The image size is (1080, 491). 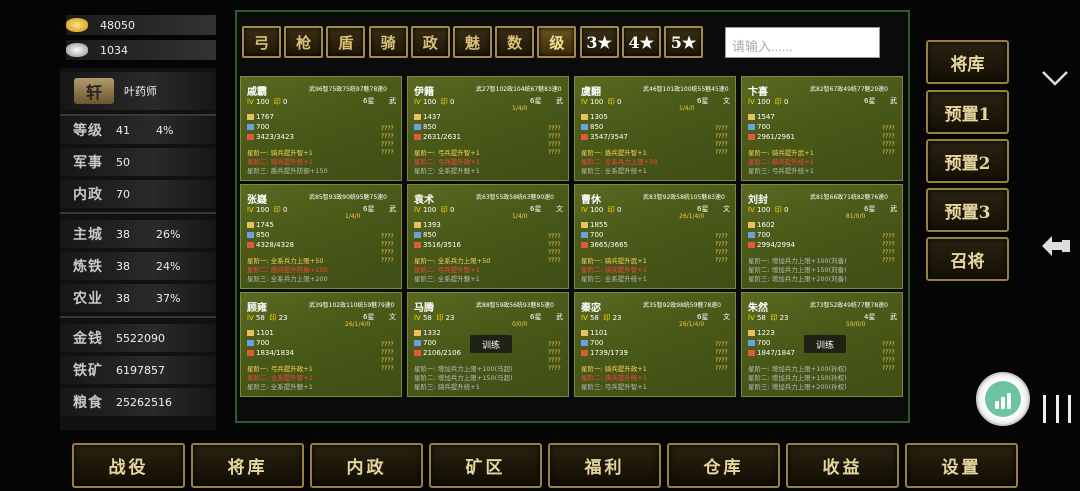 What do you see at coordinates (257, 200) in the screenshot?
I see `general-name: 张嶷` at bounding box center [257, 200].